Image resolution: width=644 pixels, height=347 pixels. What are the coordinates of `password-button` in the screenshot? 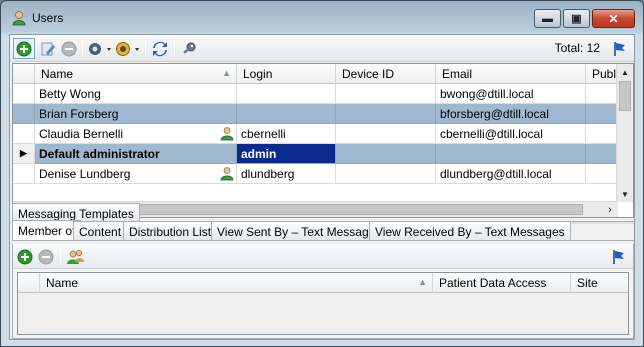 It's located at (189, 48).